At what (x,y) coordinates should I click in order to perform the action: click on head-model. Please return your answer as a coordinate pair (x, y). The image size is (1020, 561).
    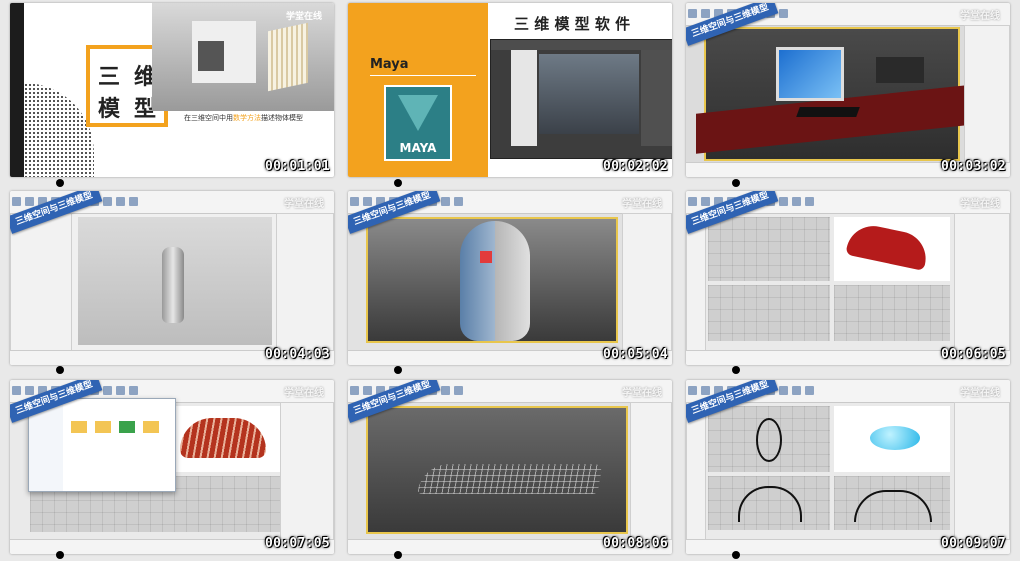
    Looking at the image, I should click on (495, 281).